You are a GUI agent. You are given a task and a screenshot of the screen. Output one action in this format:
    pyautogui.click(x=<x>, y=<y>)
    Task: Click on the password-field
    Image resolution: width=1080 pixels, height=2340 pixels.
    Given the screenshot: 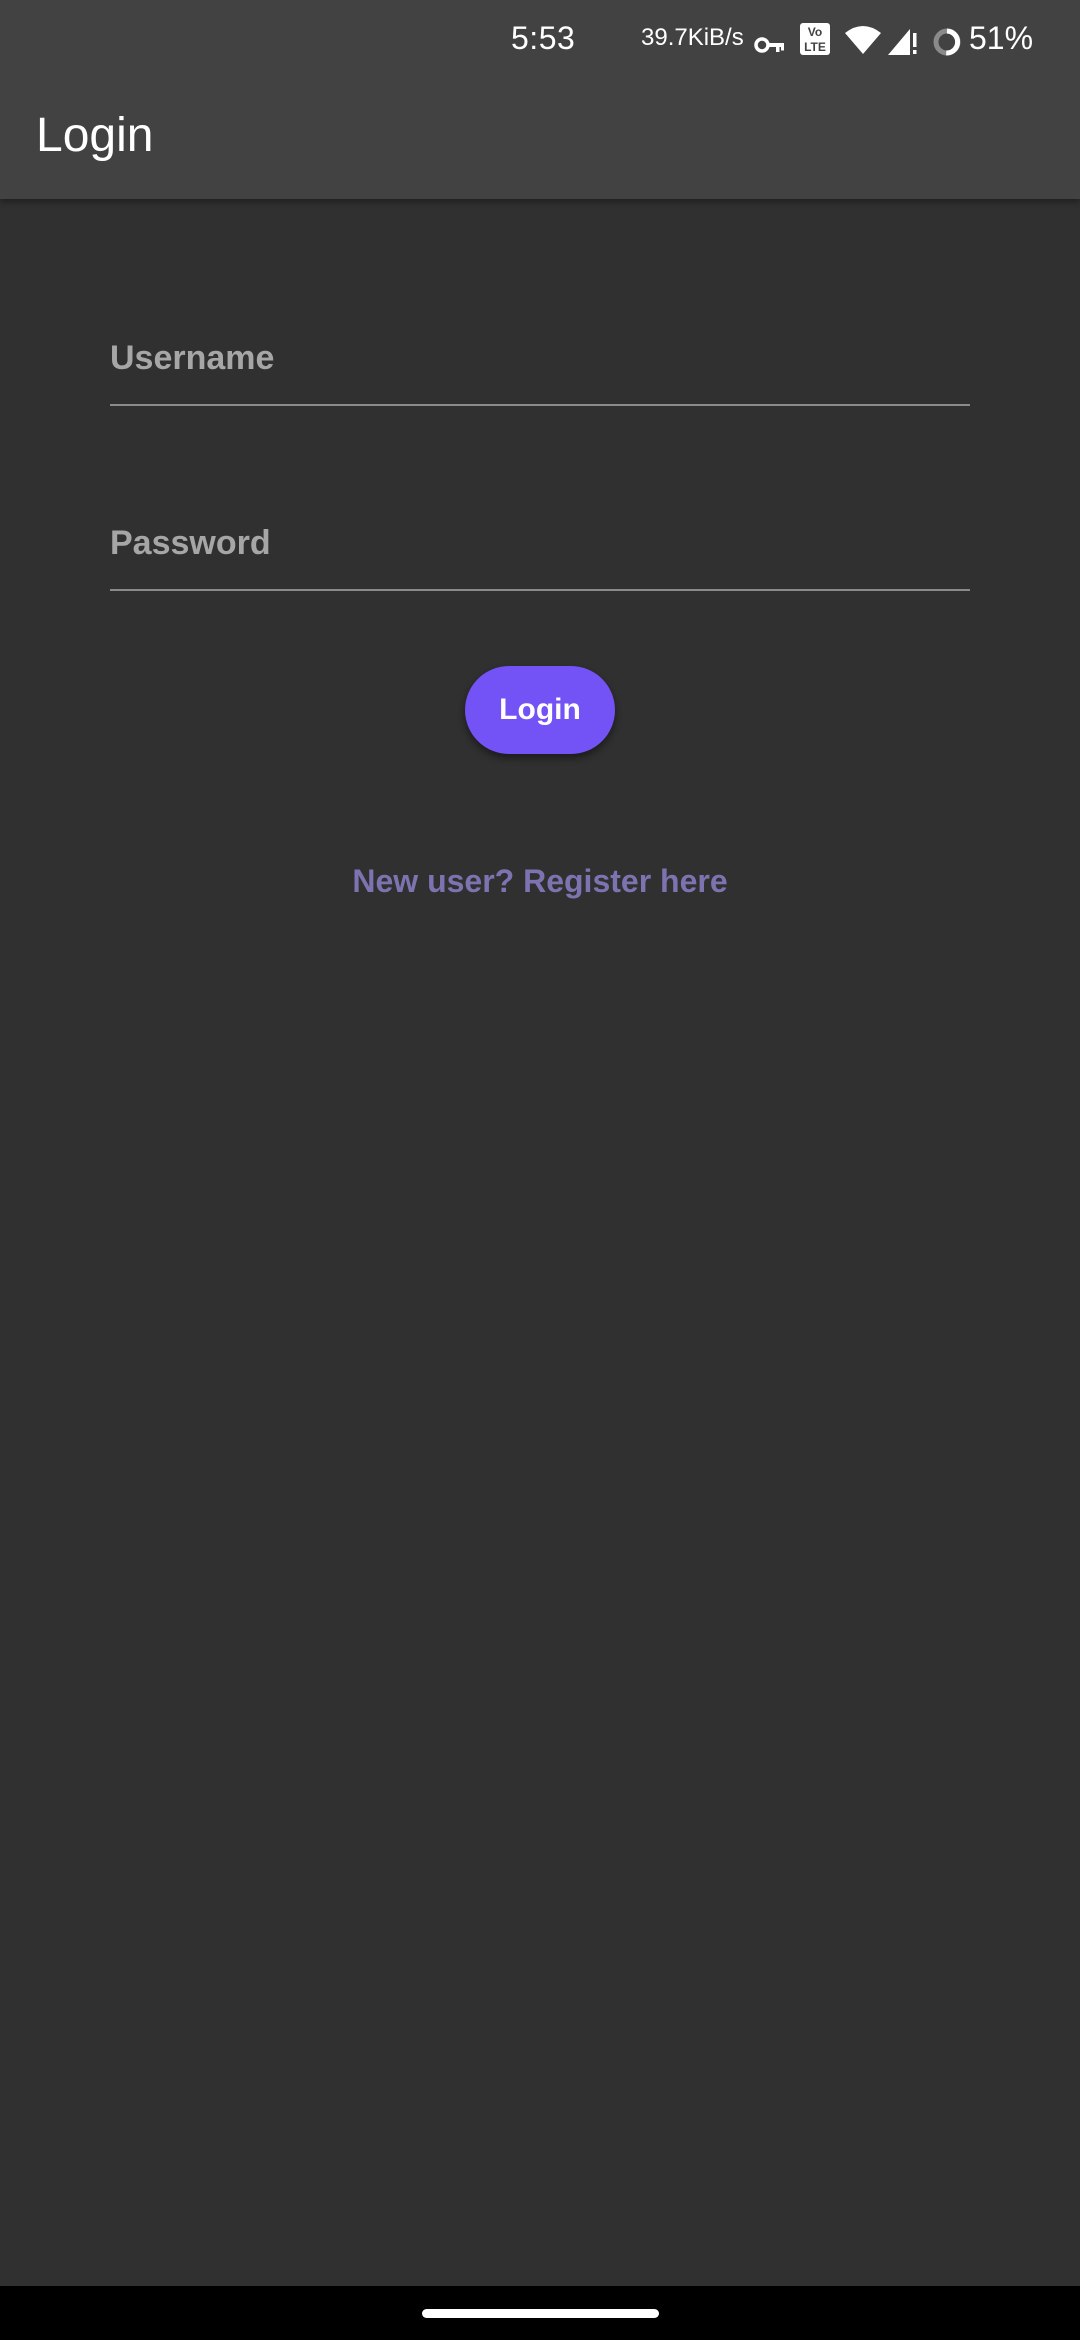 What is the action you would take?
    pyautogui.click(x=540, y=544)
    